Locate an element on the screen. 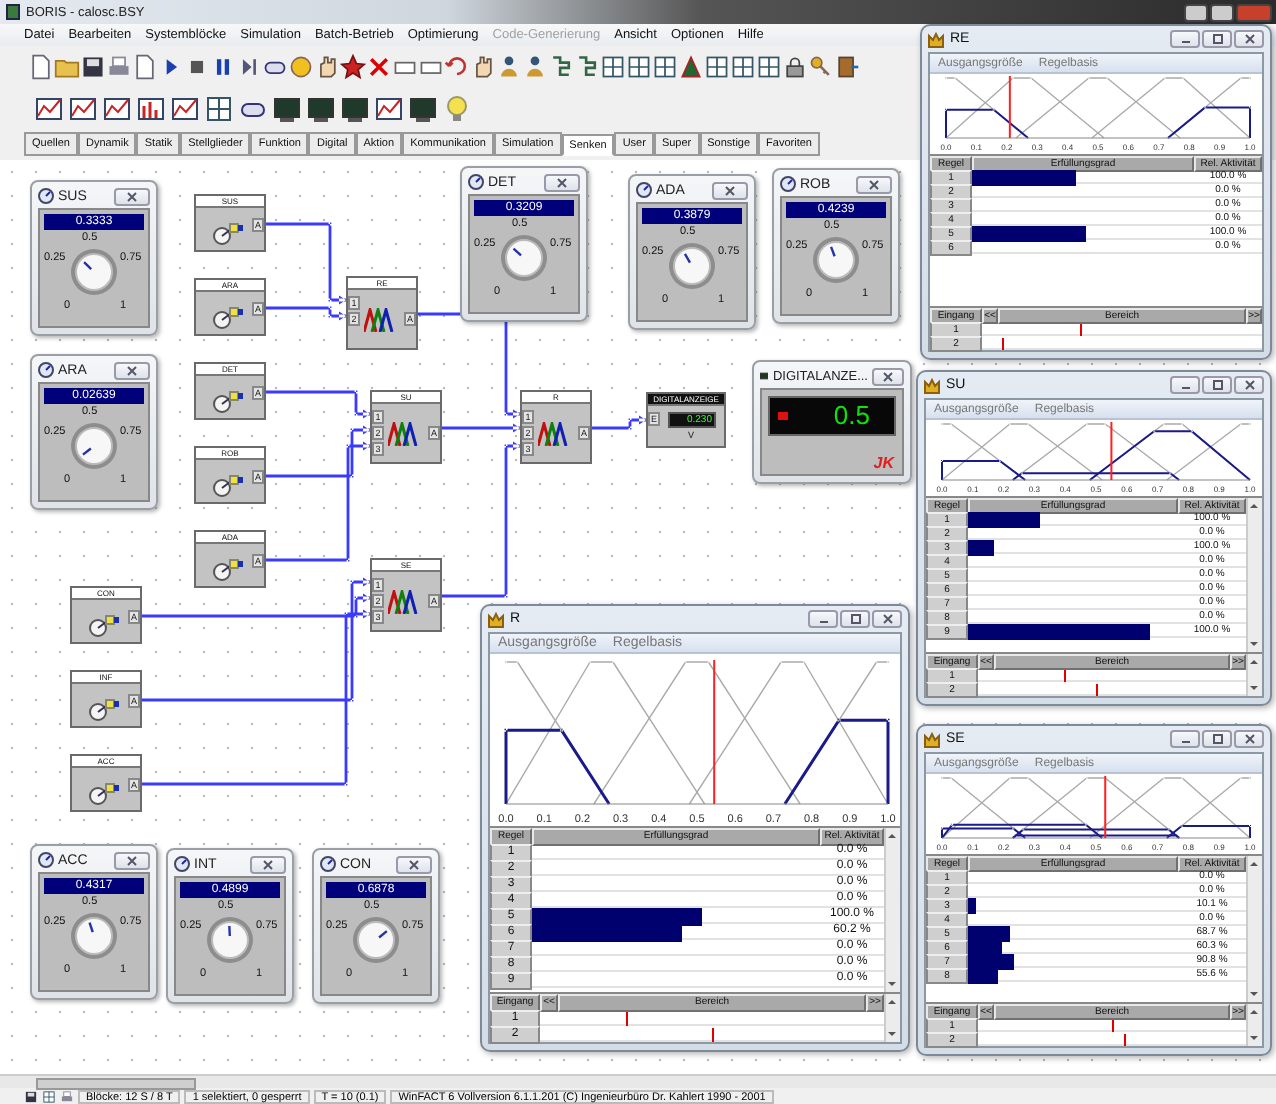 The width and height of the screenshot is (1276, 1104). figure-icon is located at coordinates (691, 67).